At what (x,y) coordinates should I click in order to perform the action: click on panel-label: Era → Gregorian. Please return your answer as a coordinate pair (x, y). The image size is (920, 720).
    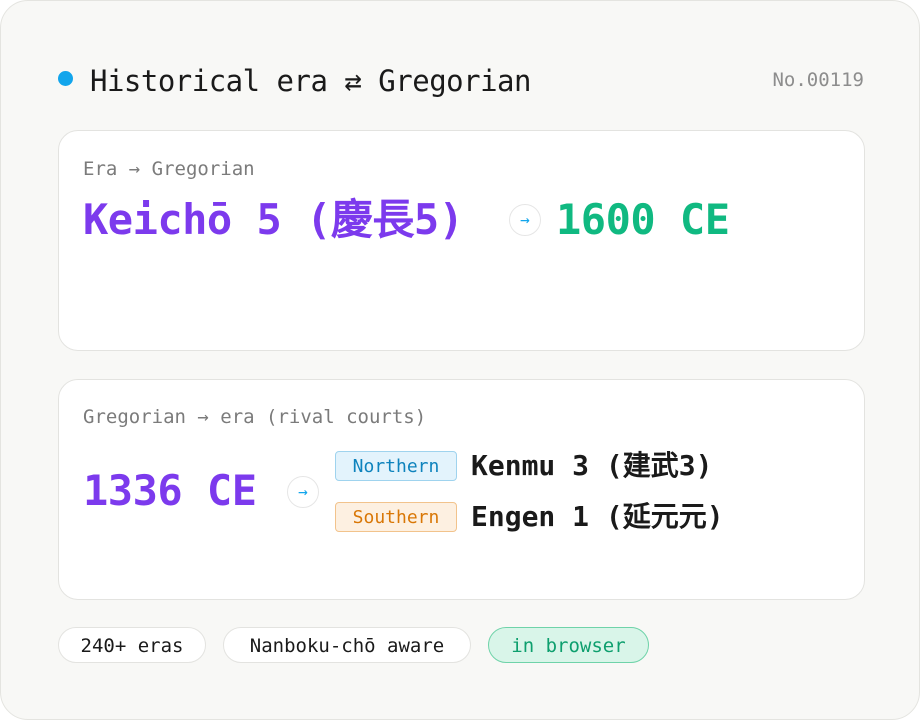
    Looking at the image, I should click on (169, 169).